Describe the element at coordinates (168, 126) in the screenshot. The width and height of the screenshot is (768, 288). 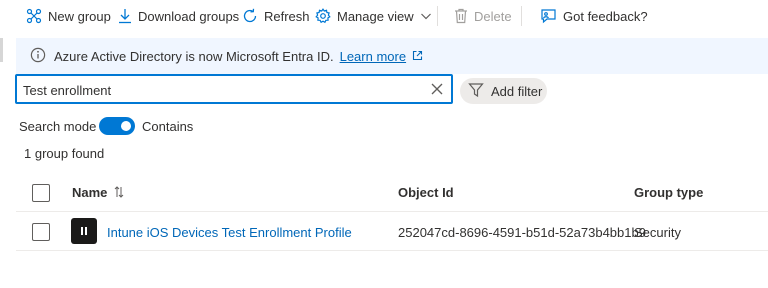
I see `search-mode-value: Contains` at that location.